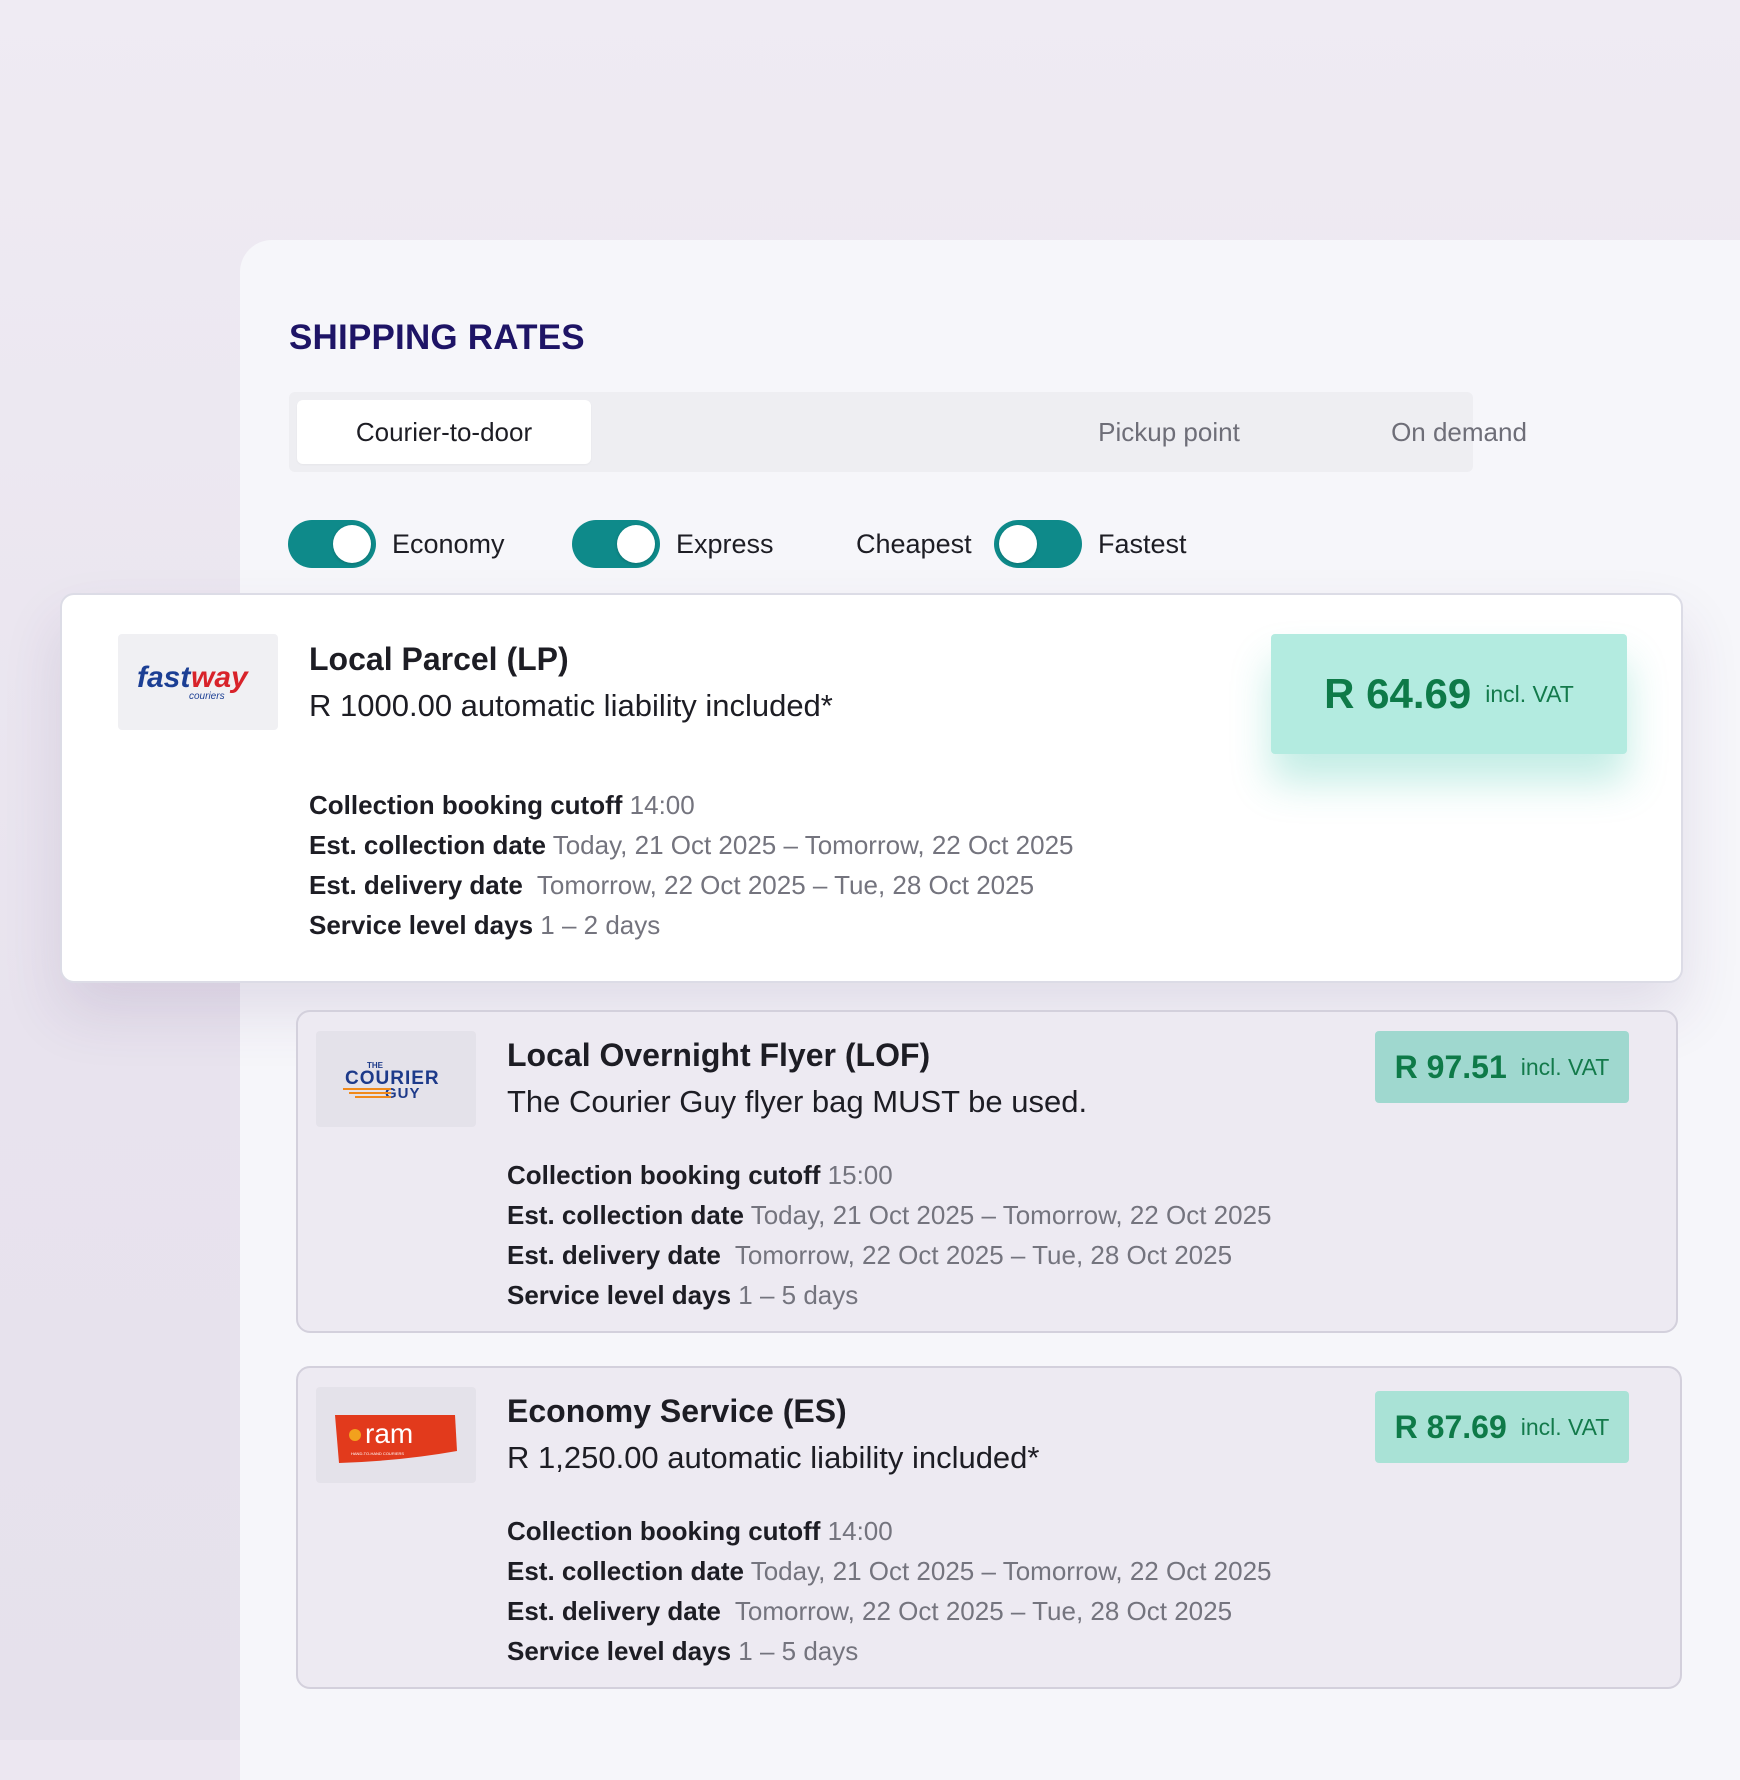 The width and height of the screenshot is (1740, 1780). I want to click on cheapest-label: Cheapest, so click(914, 544).